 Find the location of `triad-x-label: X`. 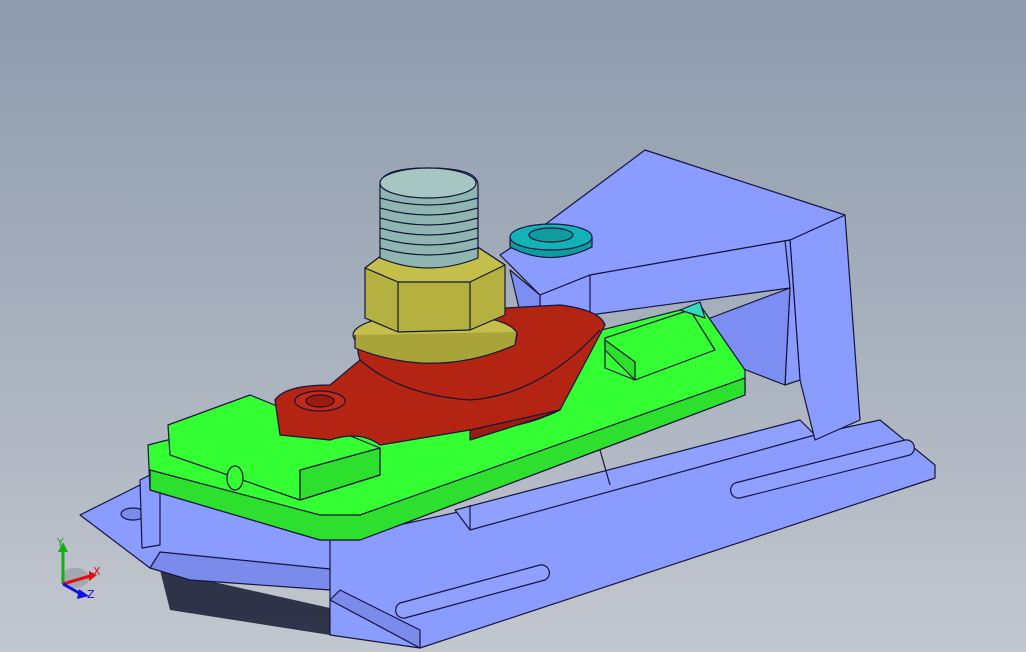

triad-x-label: X is located at coordinates (97, 571).